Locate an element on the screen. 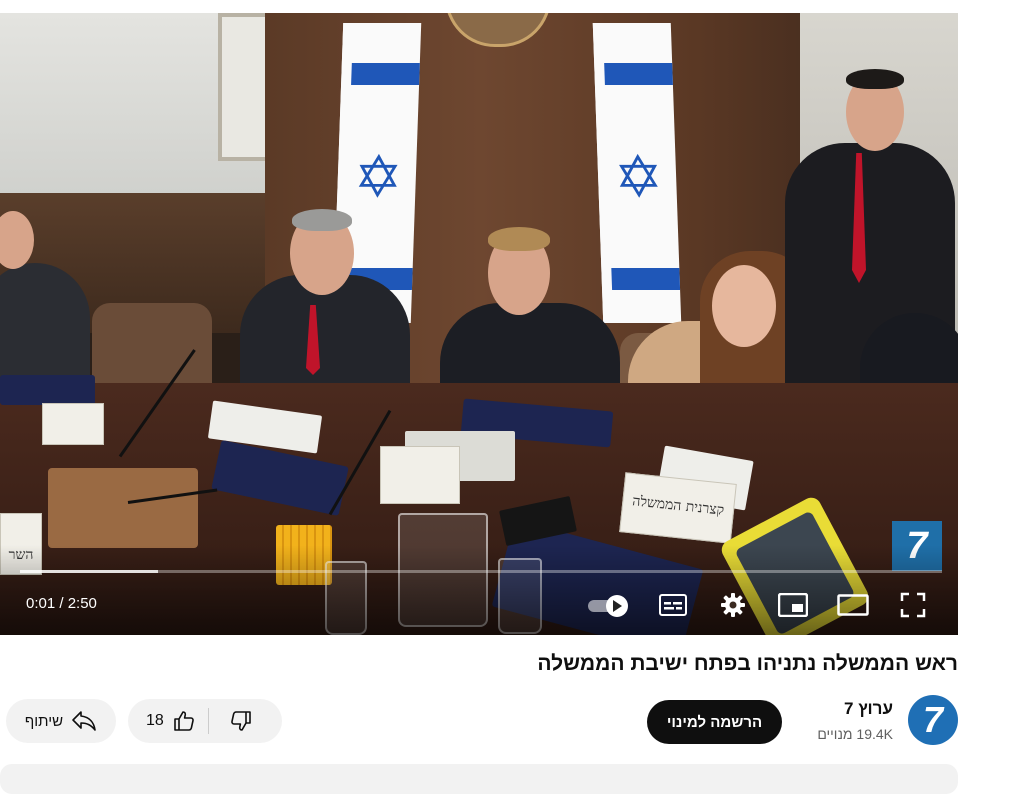 The image size is (1012, 794). share-label: שיתוף is located at coordinates (44, 721).